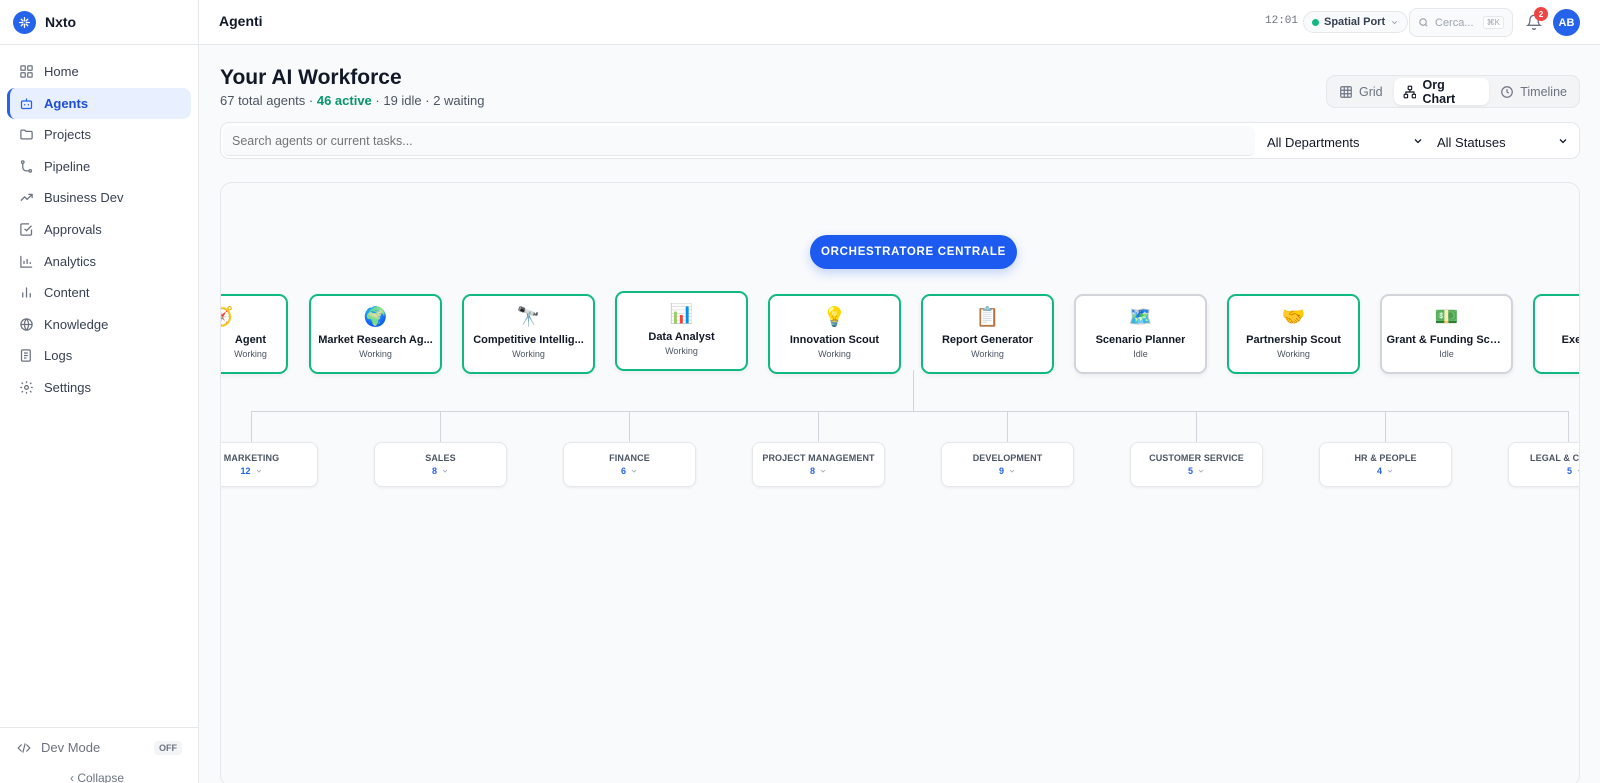  Describe the element at coordinates (1423, 22) in the screenshot. I see `search-icon` at that location.